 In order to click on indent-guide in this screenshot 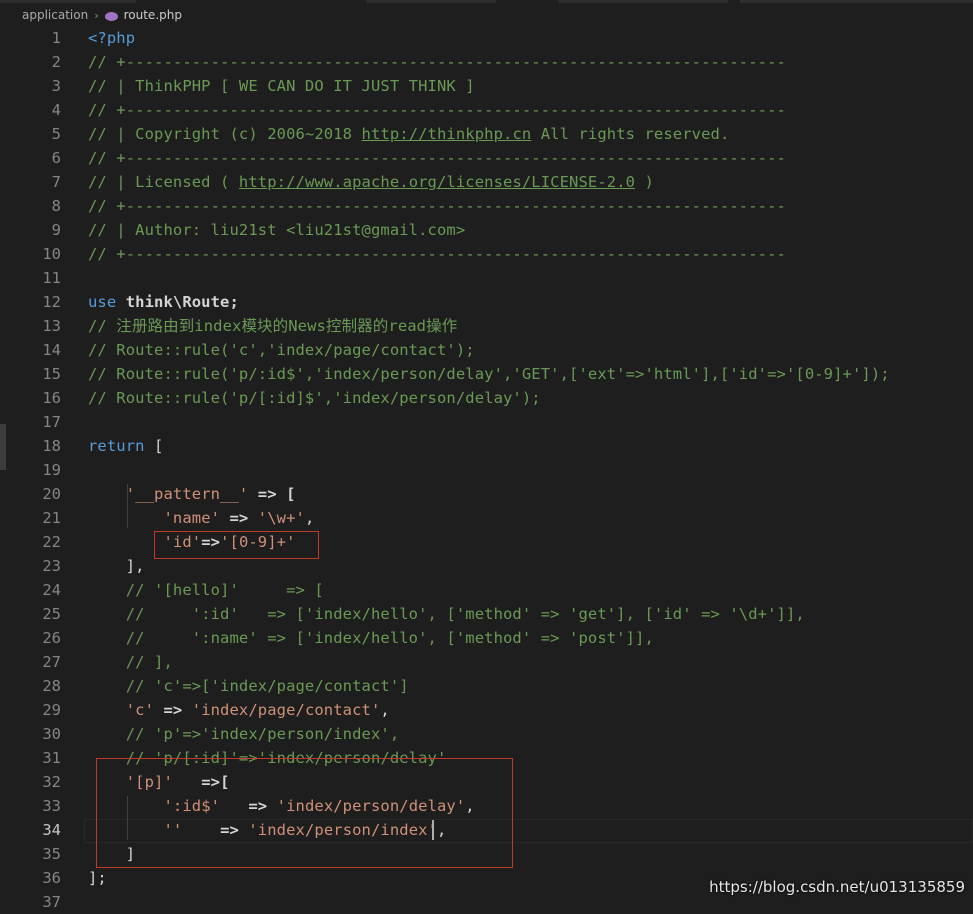, I will do `click(127, 506)`.